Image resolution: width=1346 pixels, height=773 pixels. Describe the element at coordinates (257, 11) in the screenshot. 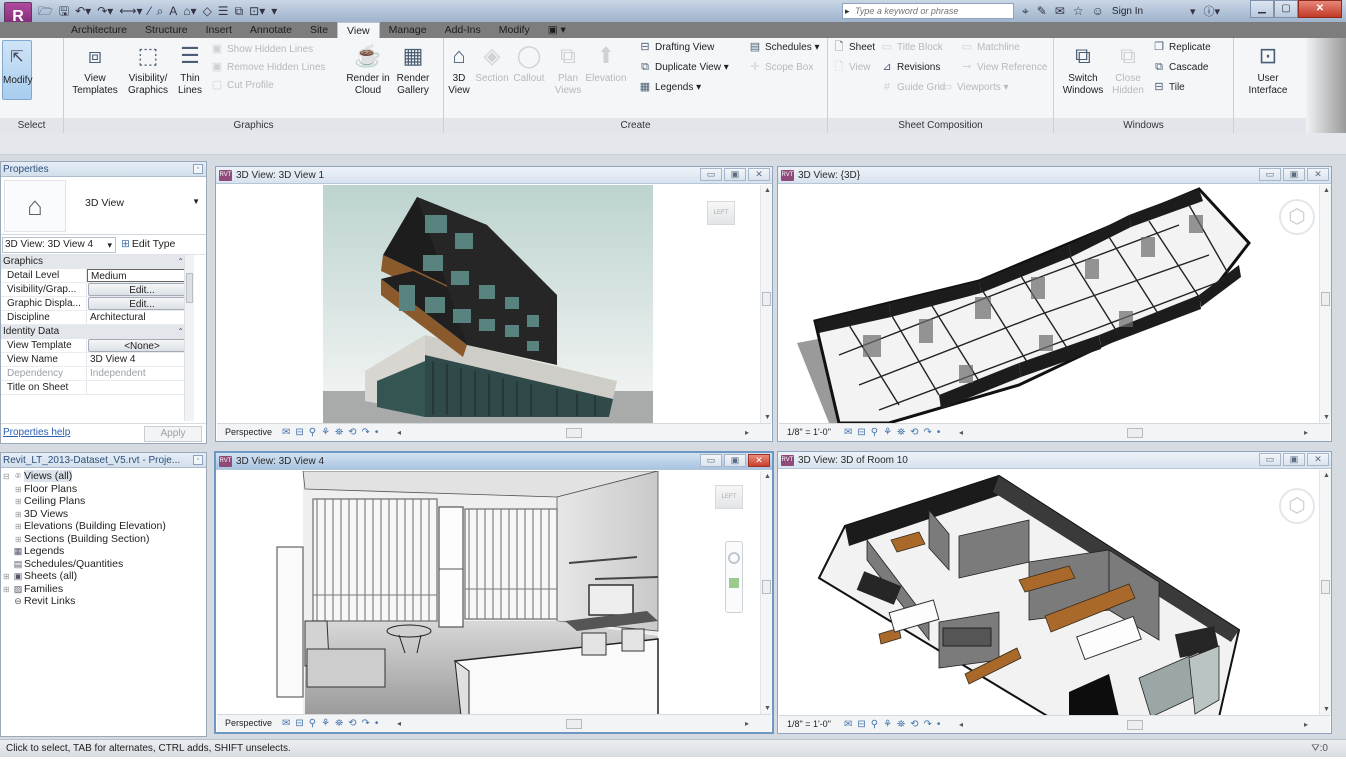

I see `switch-windows-icon: ⊡▾` at that location.